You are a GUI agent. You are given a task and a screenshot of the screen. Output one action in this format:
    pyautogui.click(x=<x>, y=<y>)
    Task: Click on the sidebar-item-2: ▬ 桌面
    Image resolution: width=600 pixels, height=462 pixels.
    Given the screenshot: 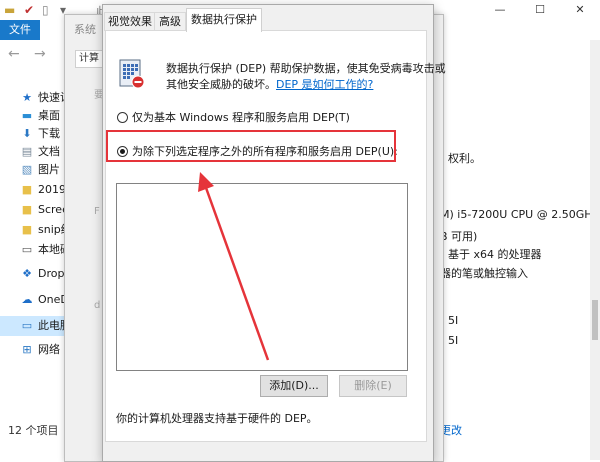 What is the action you would take?
    pyautogui.click(x=34, y=116)
    